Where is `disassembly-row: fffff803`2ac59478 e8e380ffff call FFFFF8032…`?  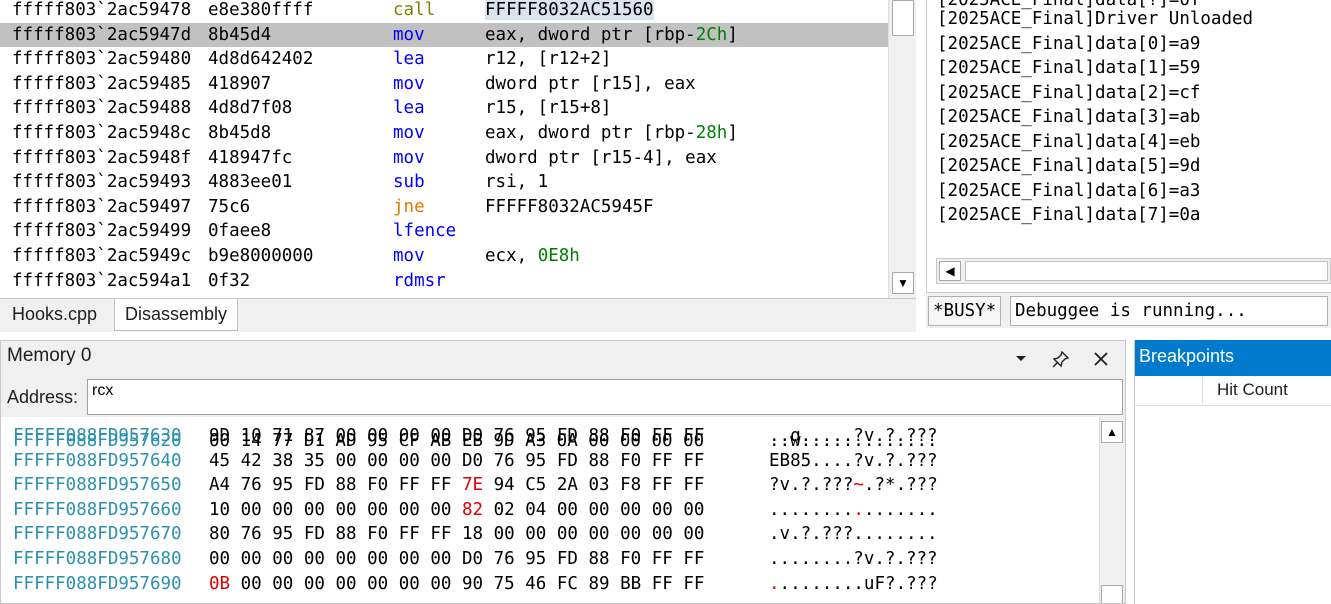 disassembly-row: fffff803`2ac59478 e8e380ffff call FFFFF8032… is located at coordinates (444, 11).